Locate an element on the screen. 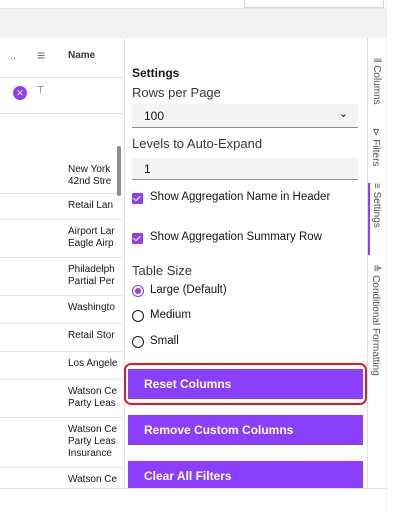 The image size is (403, 512). tab-conditional-formatting: ≜ Conditional Formatting is located at coordinates (377, 334).